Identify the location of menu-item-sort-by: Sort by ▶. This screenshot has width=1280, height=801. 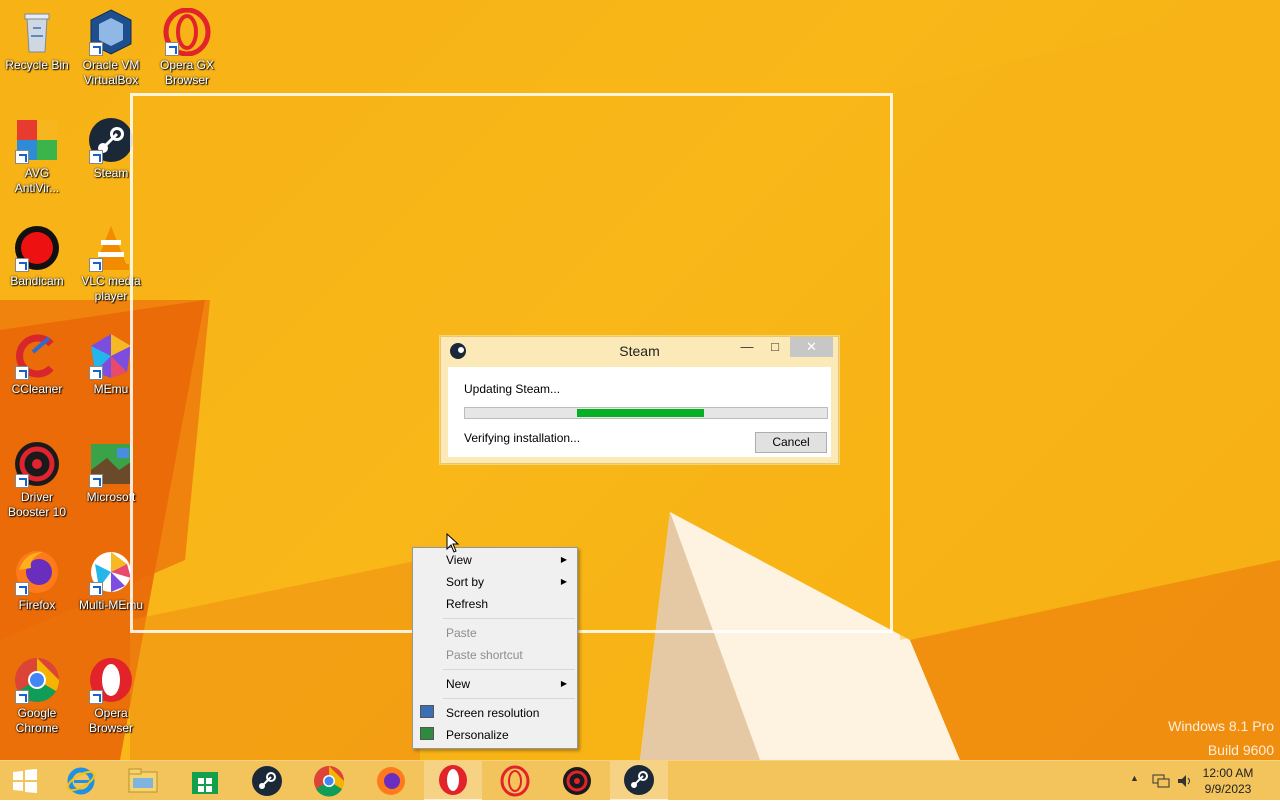
(495, 582).